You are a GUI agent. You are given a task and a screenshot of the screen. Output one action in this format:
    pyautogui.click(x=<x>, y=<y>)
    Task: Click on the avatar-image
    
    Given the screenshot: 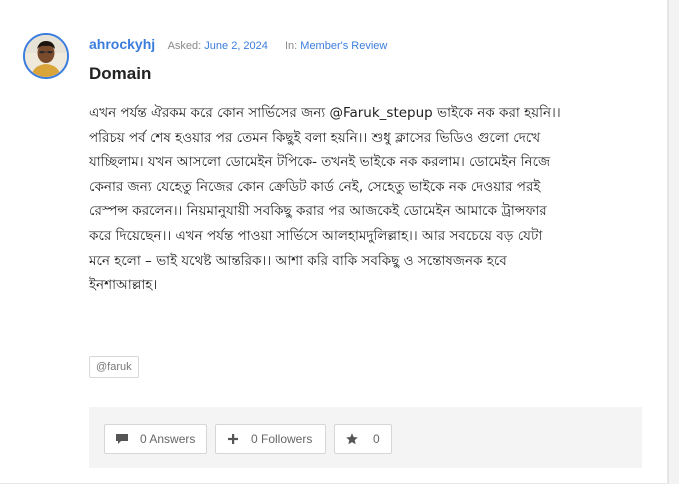 What is the action you would take?
    pyautogui.click(x=46, y=56)
    